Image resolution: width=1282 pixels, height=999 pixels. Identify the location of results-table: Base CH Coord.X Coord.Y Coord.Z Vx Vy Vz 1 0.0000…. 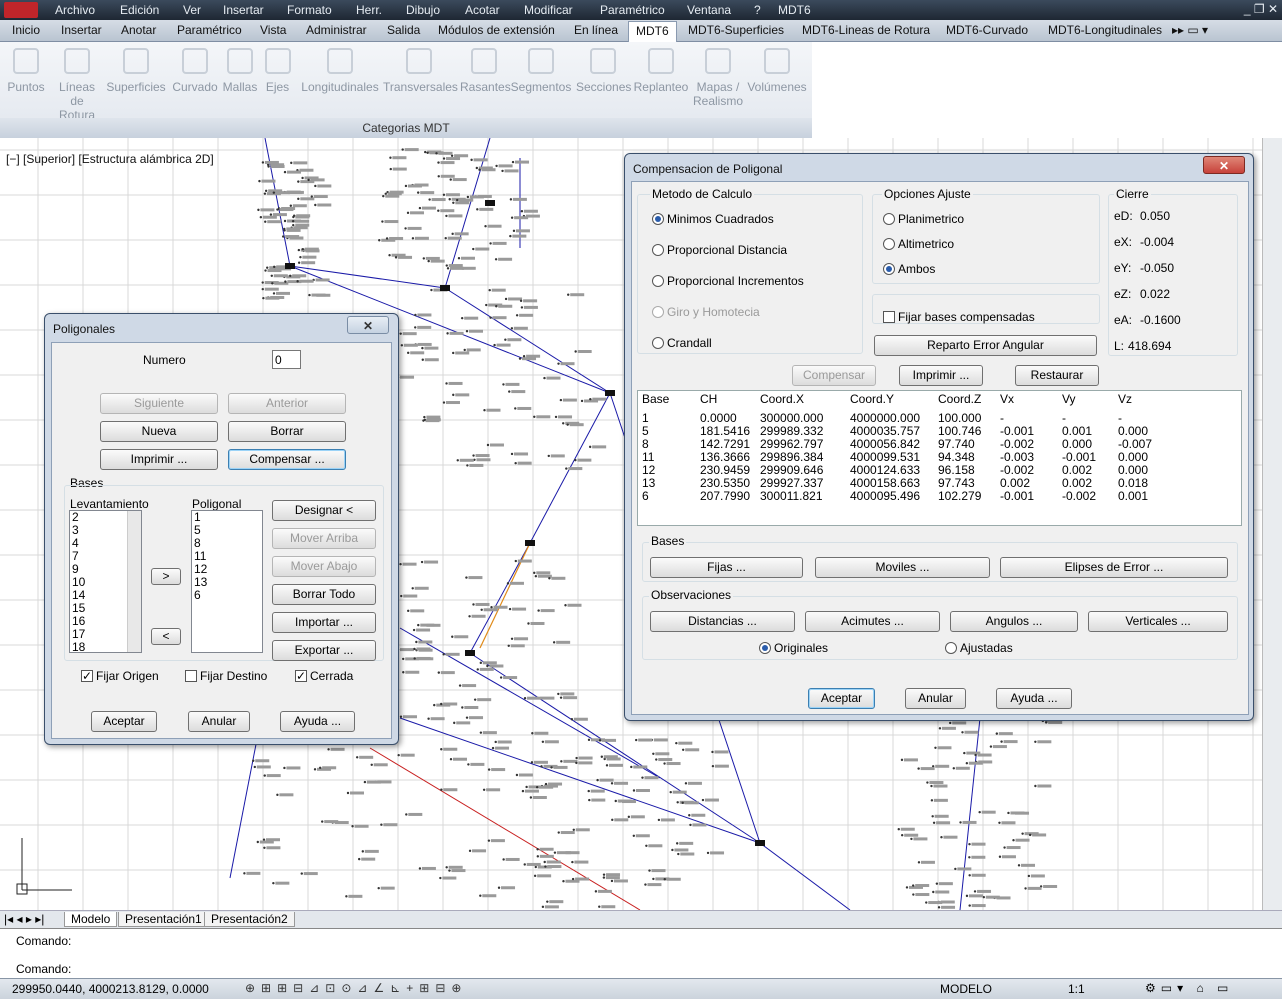
(939, 458).